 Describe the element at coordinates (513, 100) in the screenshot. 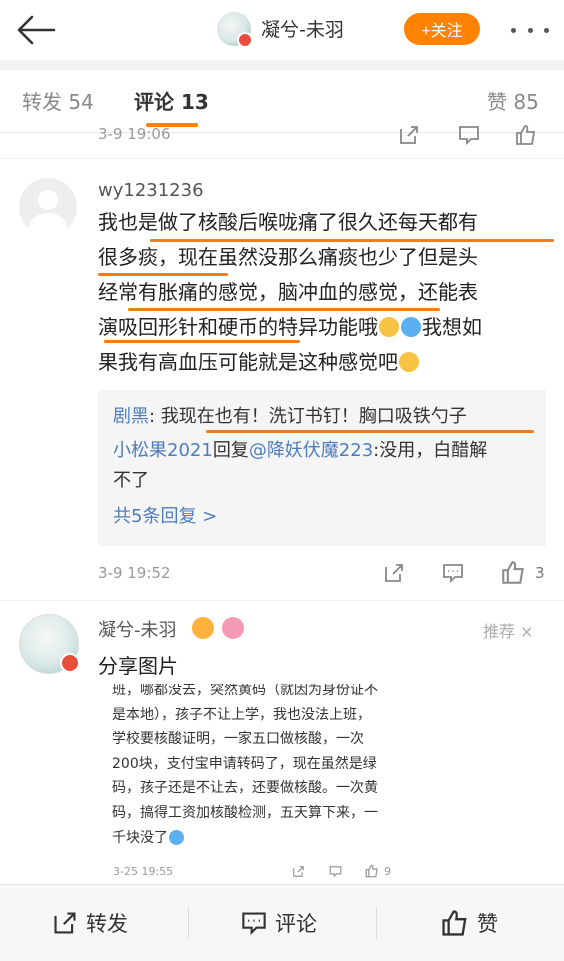

I see `tab-likes: 赞 85` at that location.